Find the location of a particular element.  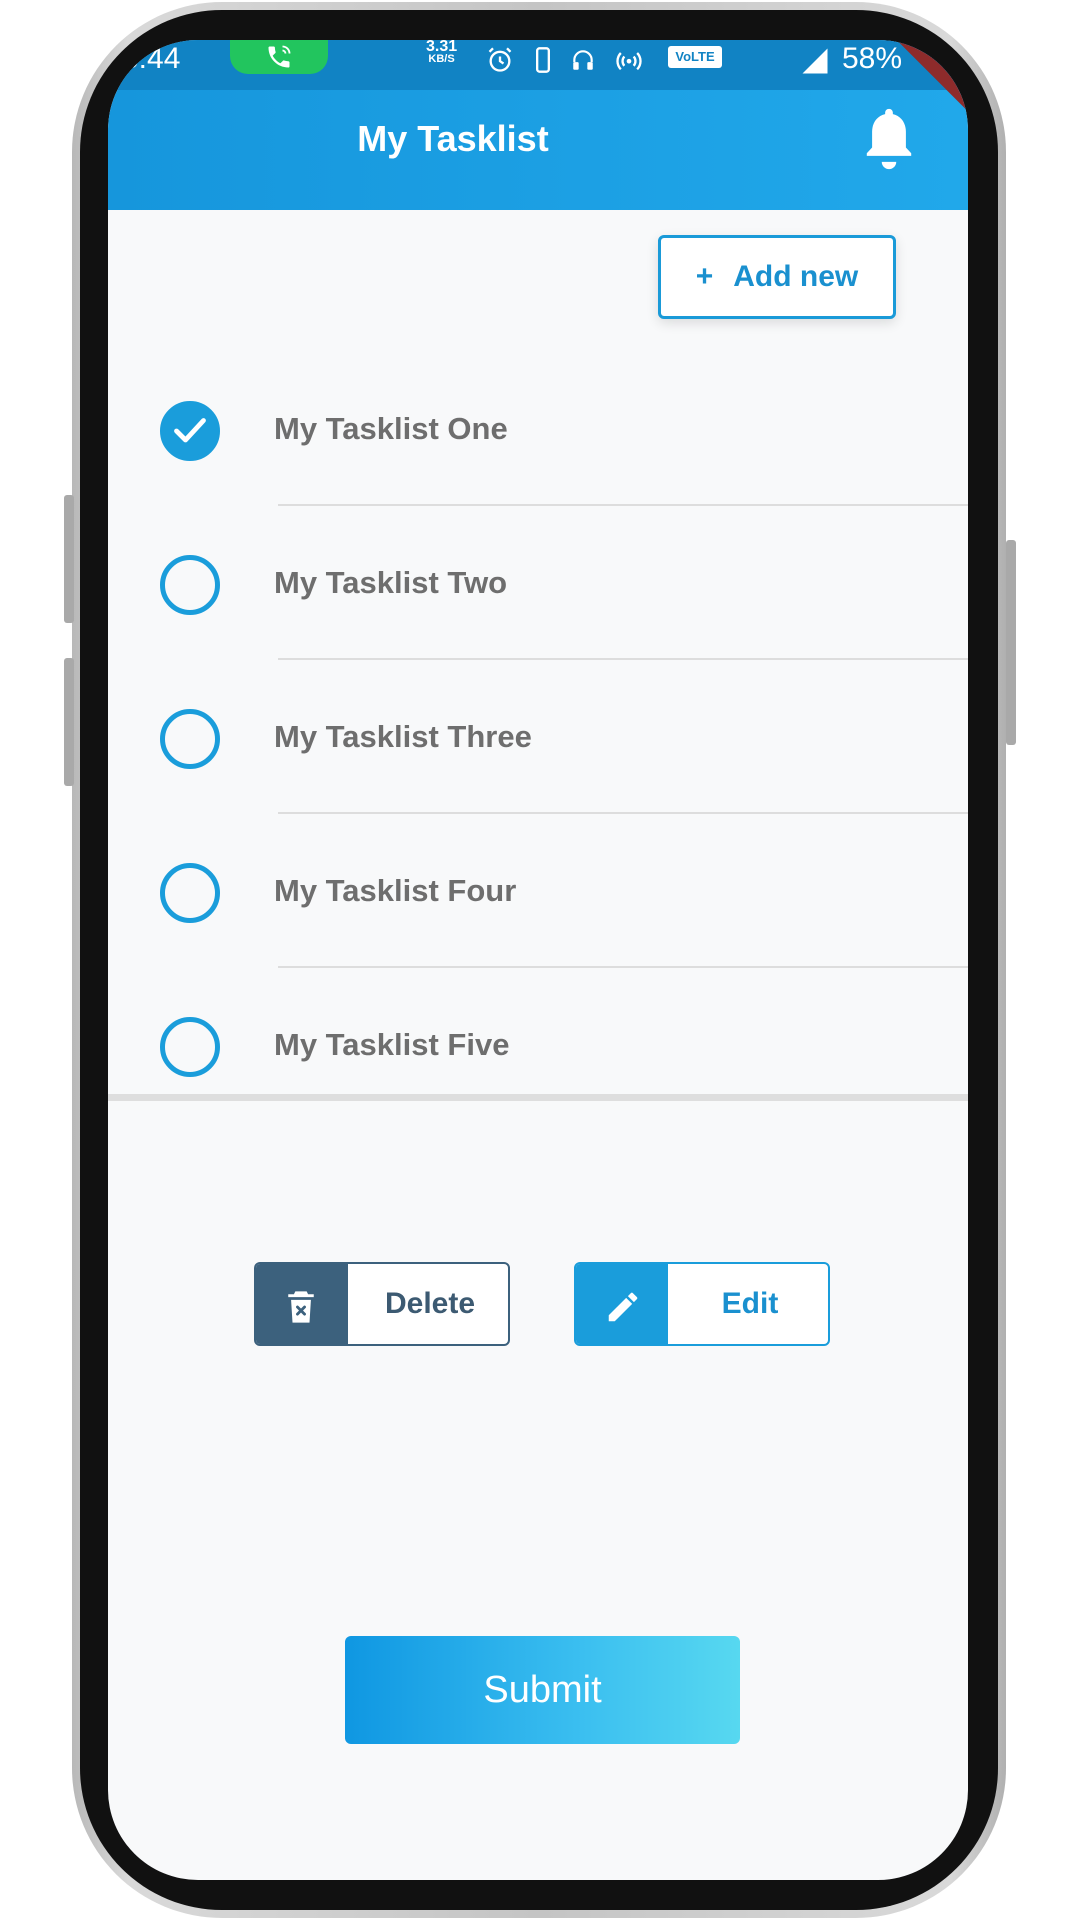

ongoing-call-pill is located at coordinates (279, 57).